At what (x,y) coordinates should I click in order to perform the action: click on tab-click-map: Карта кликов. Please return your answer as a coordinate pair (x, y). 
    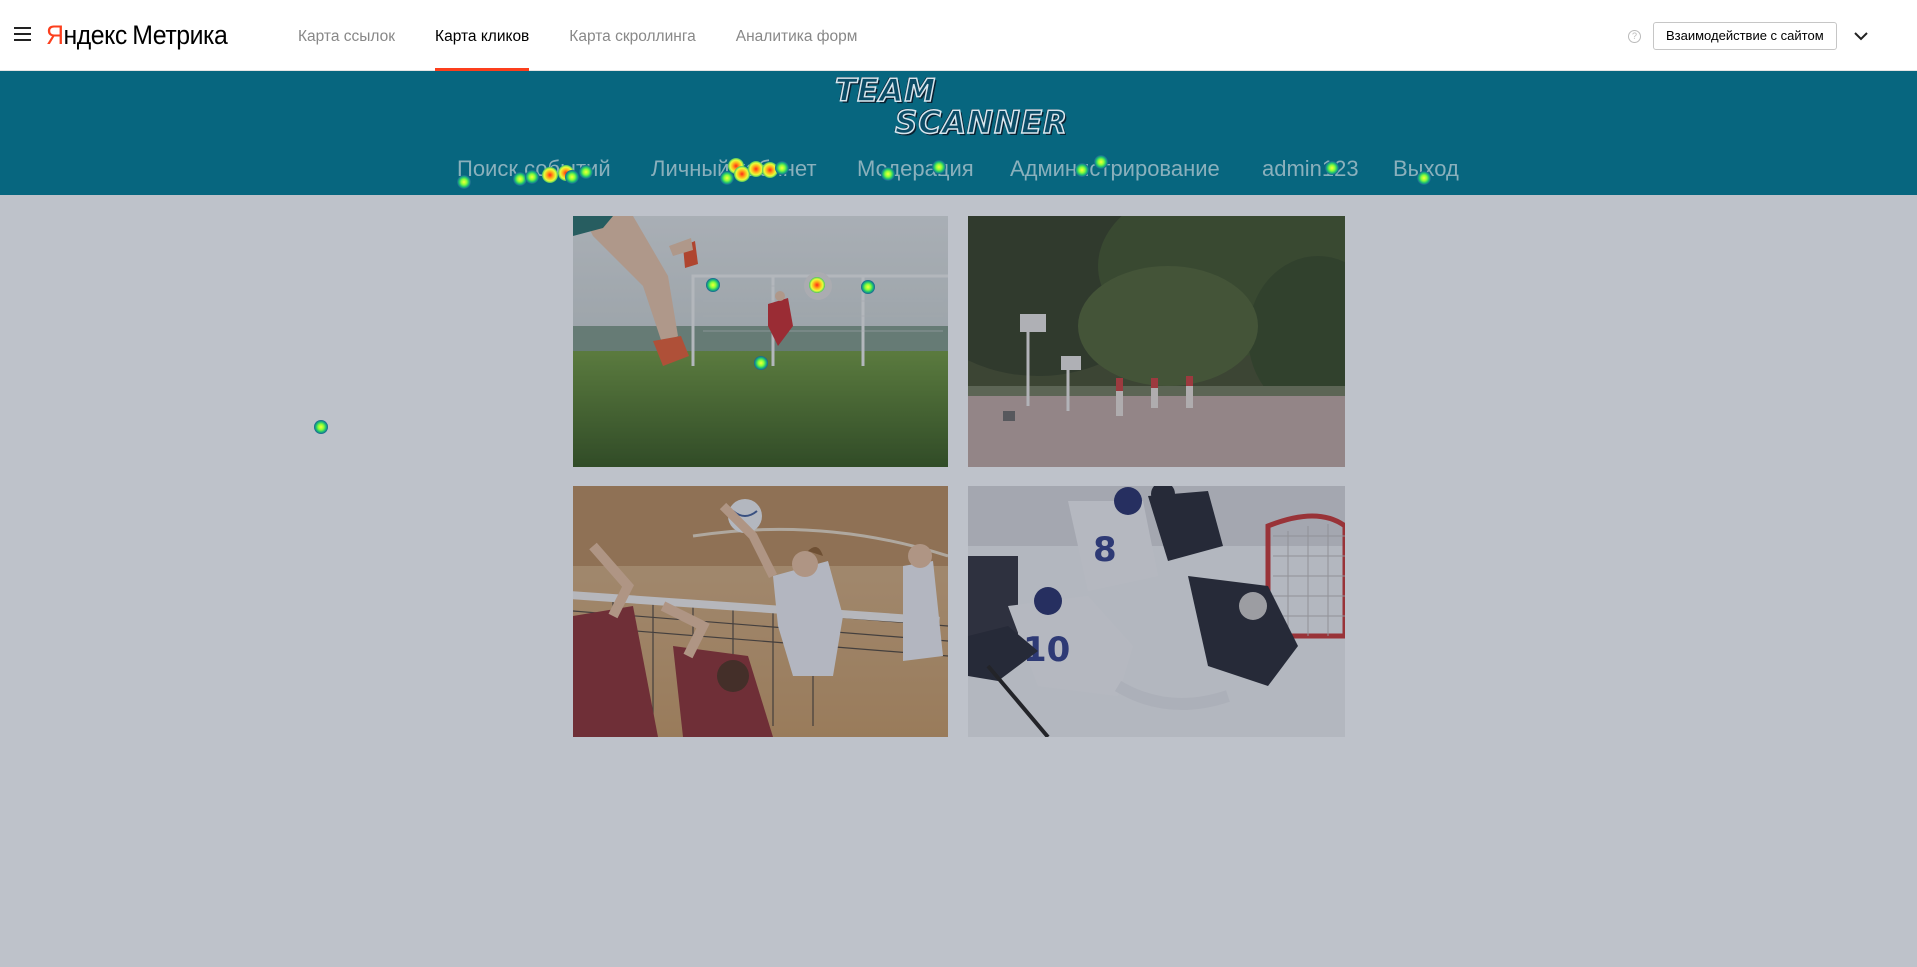
    Looking at the image, I should click on (482, 35).